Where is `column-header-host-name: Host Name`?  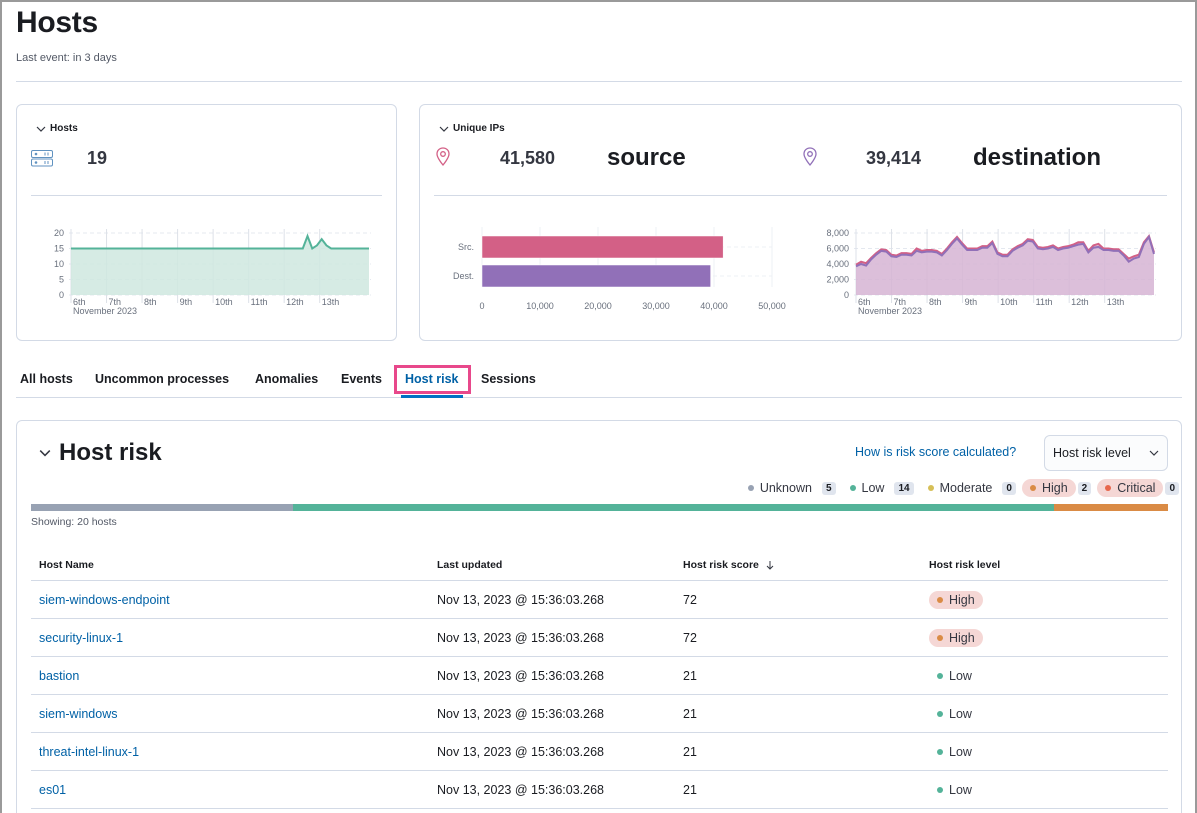
column-header-host-name: Host Name is located at coordinates (66, 565).